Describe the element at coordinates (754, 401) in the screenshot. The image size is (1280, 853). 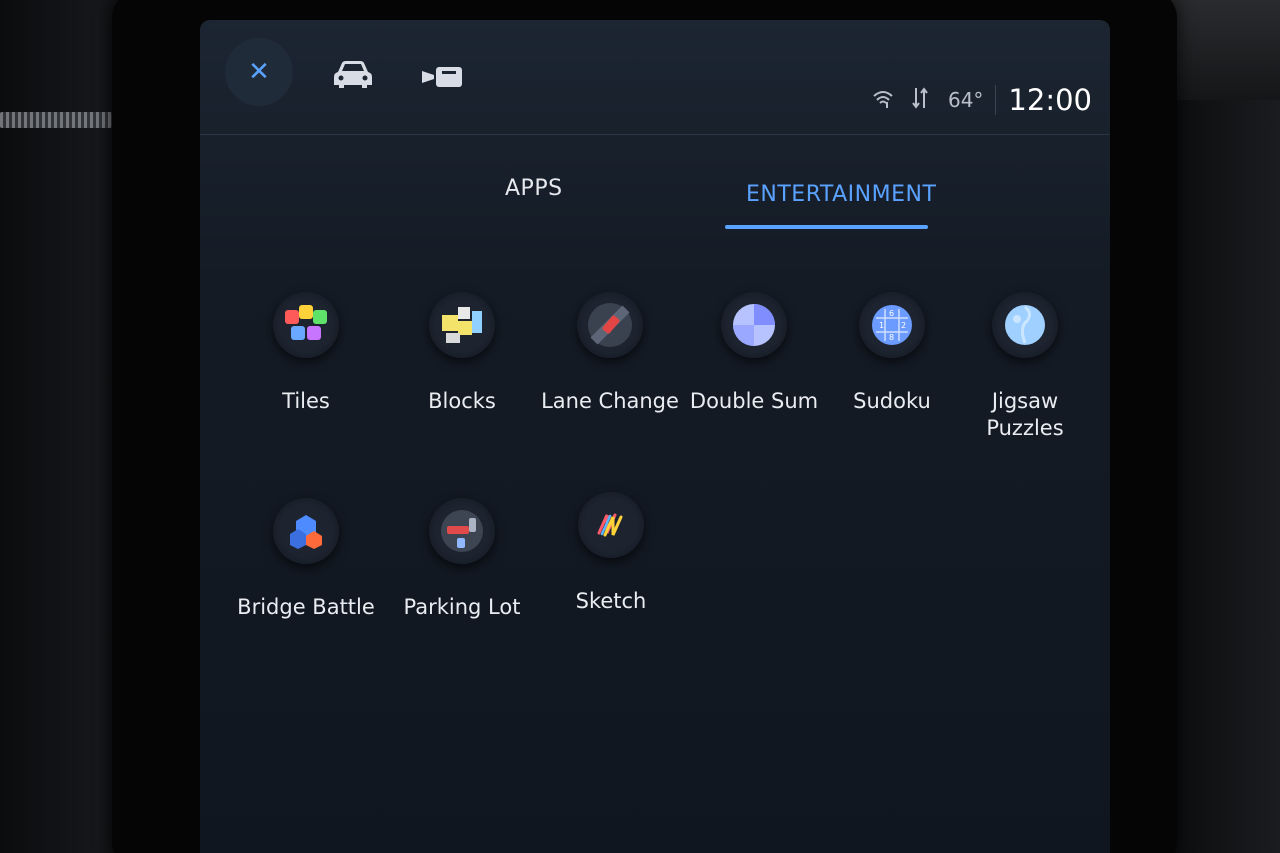
I see `app-label: Double Sum` at that location.